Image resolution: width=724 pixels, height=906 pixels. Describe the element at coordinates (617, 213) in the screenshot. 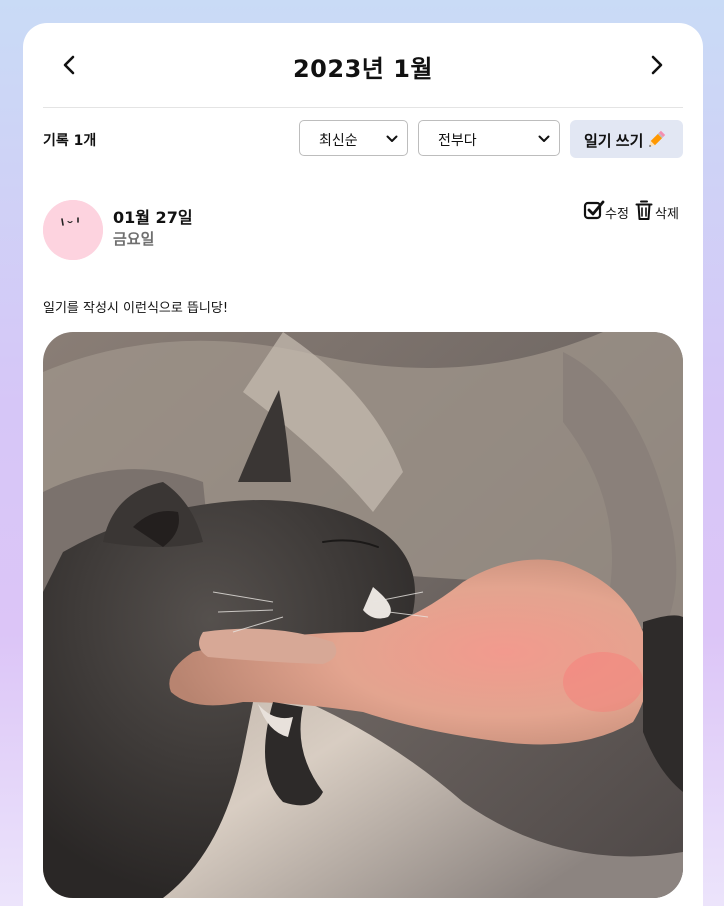

I see `edit-label: 수정` at that location.